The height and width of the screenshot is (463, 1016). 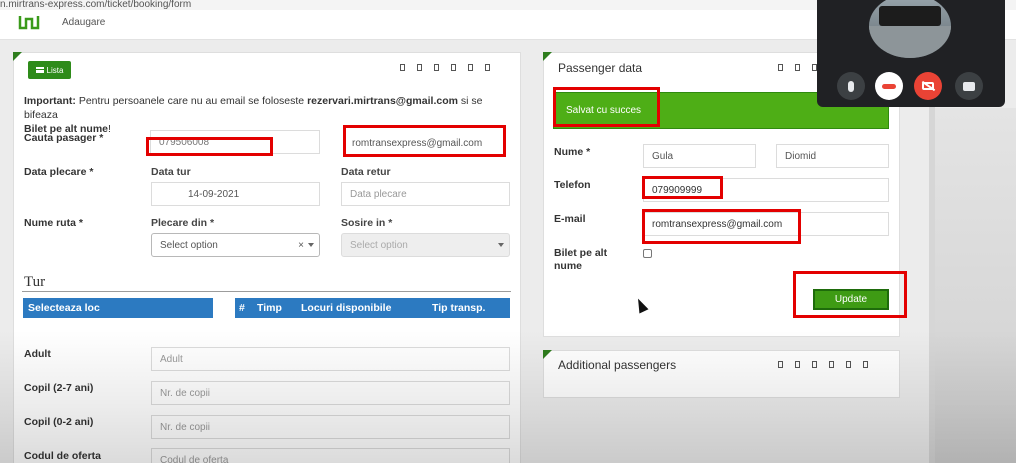 I want to click on copil-2-7-label: Copil (2-7 ani), so click(x=59, y=388).